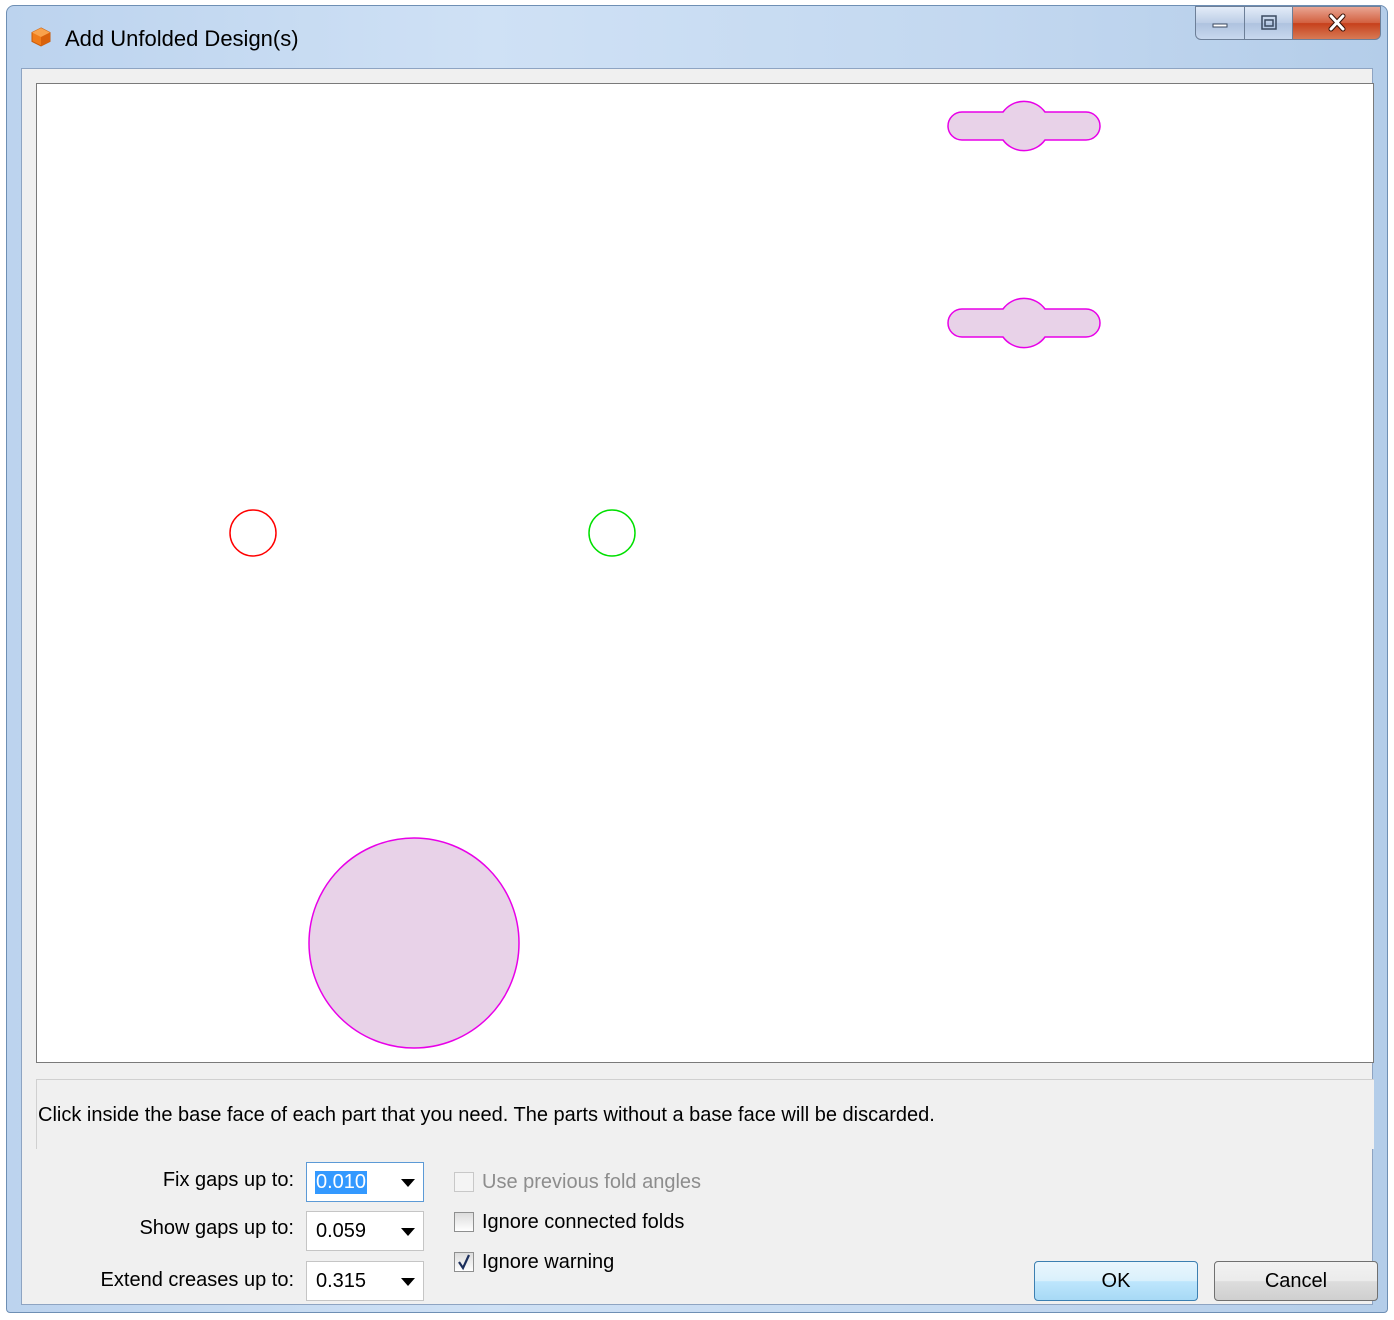 The width and height of the screenshot is (1394, 1320). Describe the element at coordinates (341, 1182) in the screenshot. I see `fix-gaps-value: 0.010` at that location.